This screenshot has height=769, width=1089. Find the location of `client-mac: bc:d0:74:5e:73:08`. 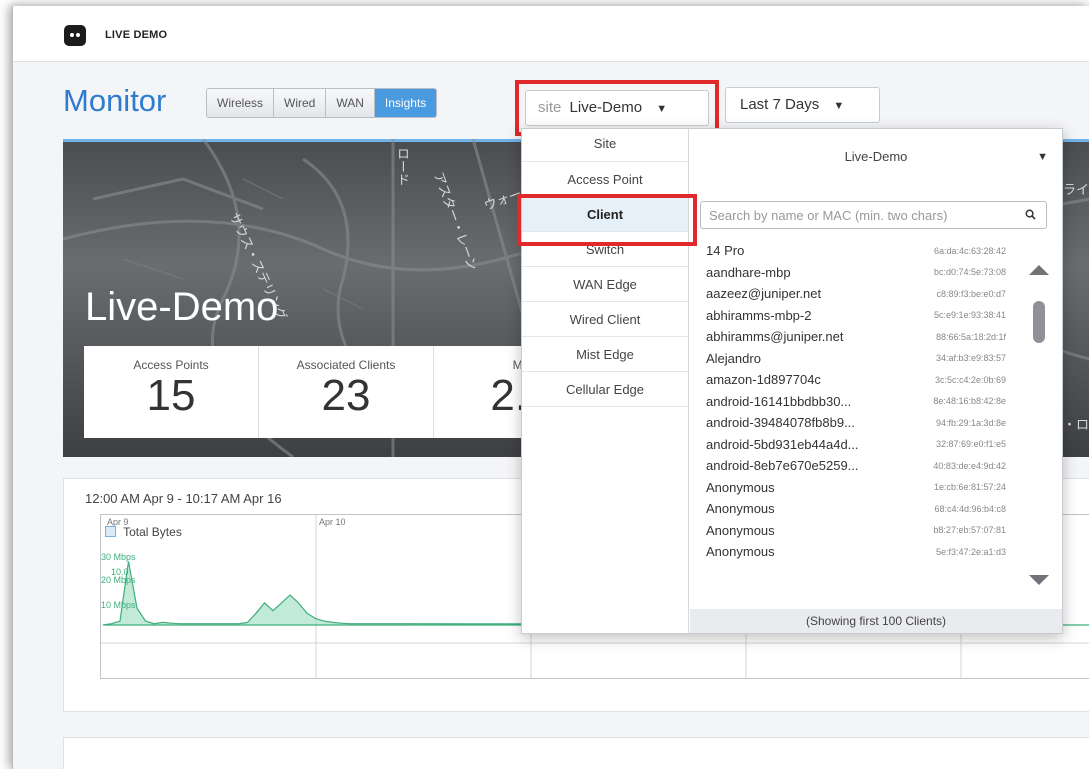

client-mac: bc:d0:74:5e:73:08 is located at coordinates (969, 272).